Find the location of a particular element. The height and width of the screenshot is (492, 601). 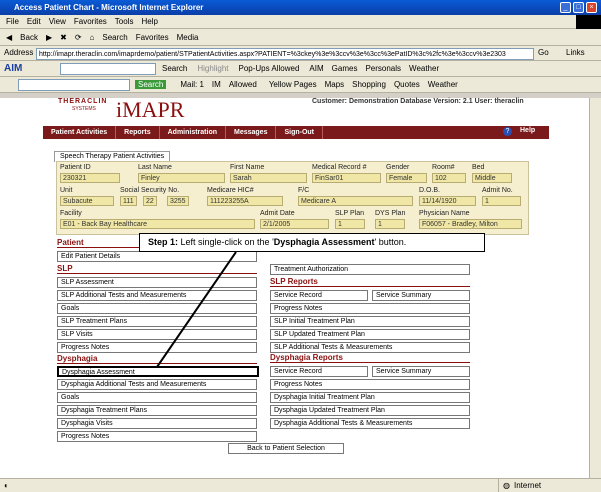

callout-step: Step 1: is located at coordinates (163, 242).